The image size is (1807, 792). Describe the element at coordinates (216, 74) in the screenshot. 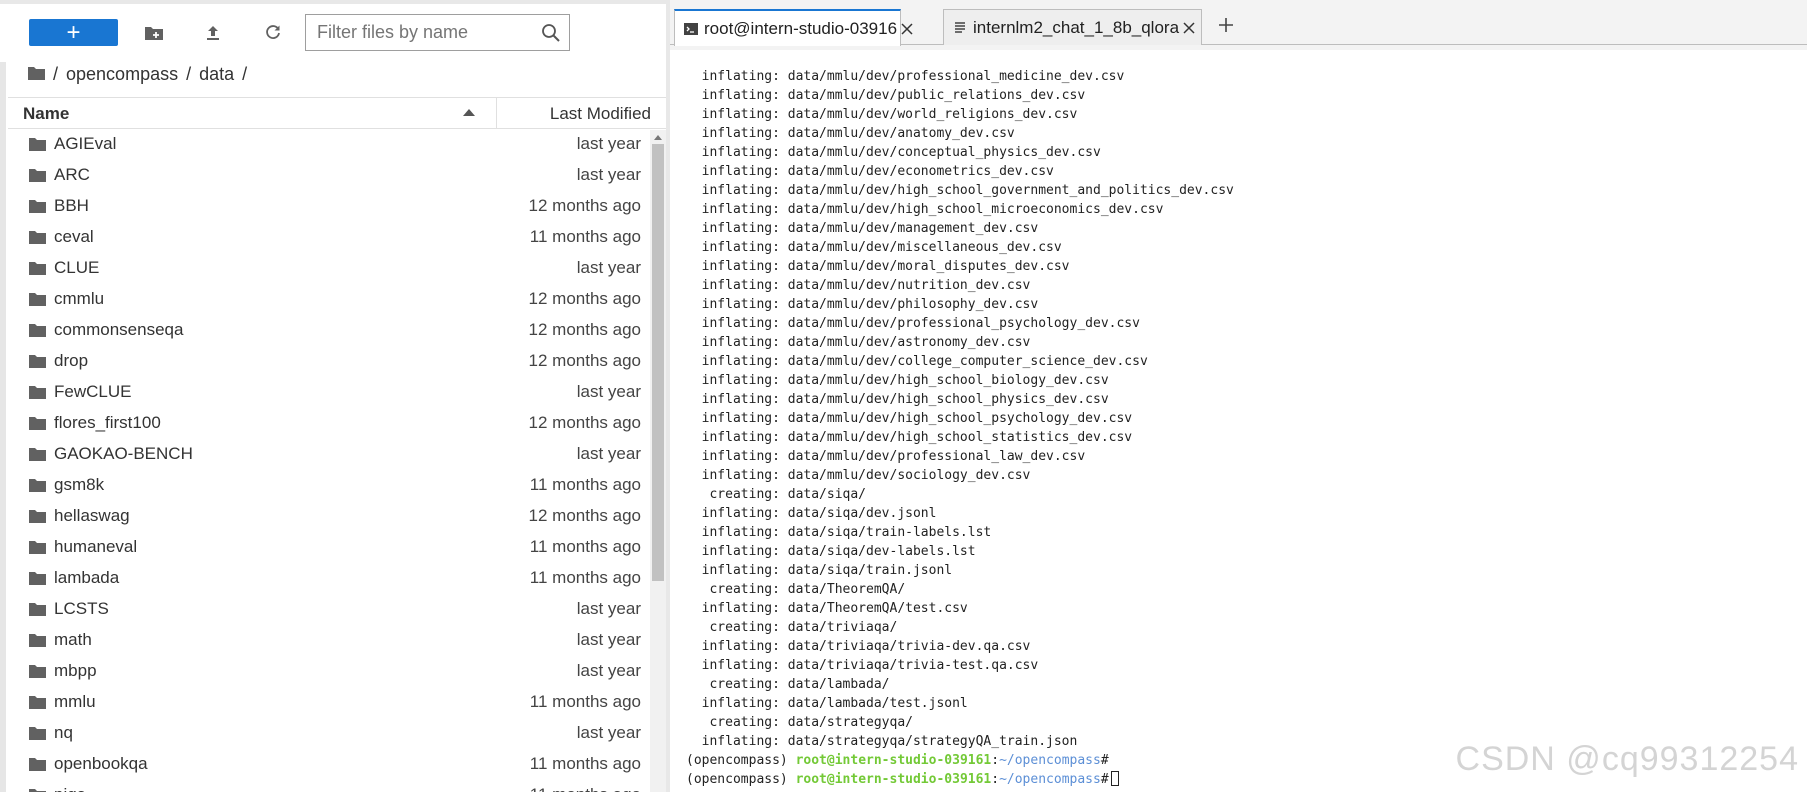

I see `breadcrumb-data: data` at that location.